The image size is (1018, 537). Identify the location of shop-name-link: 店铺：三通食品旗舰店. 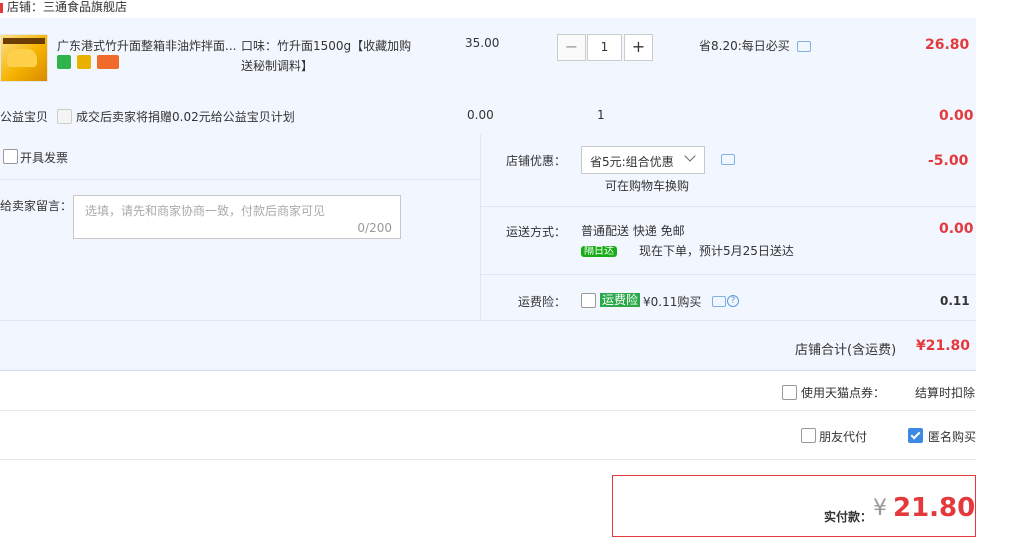
(67, 7).